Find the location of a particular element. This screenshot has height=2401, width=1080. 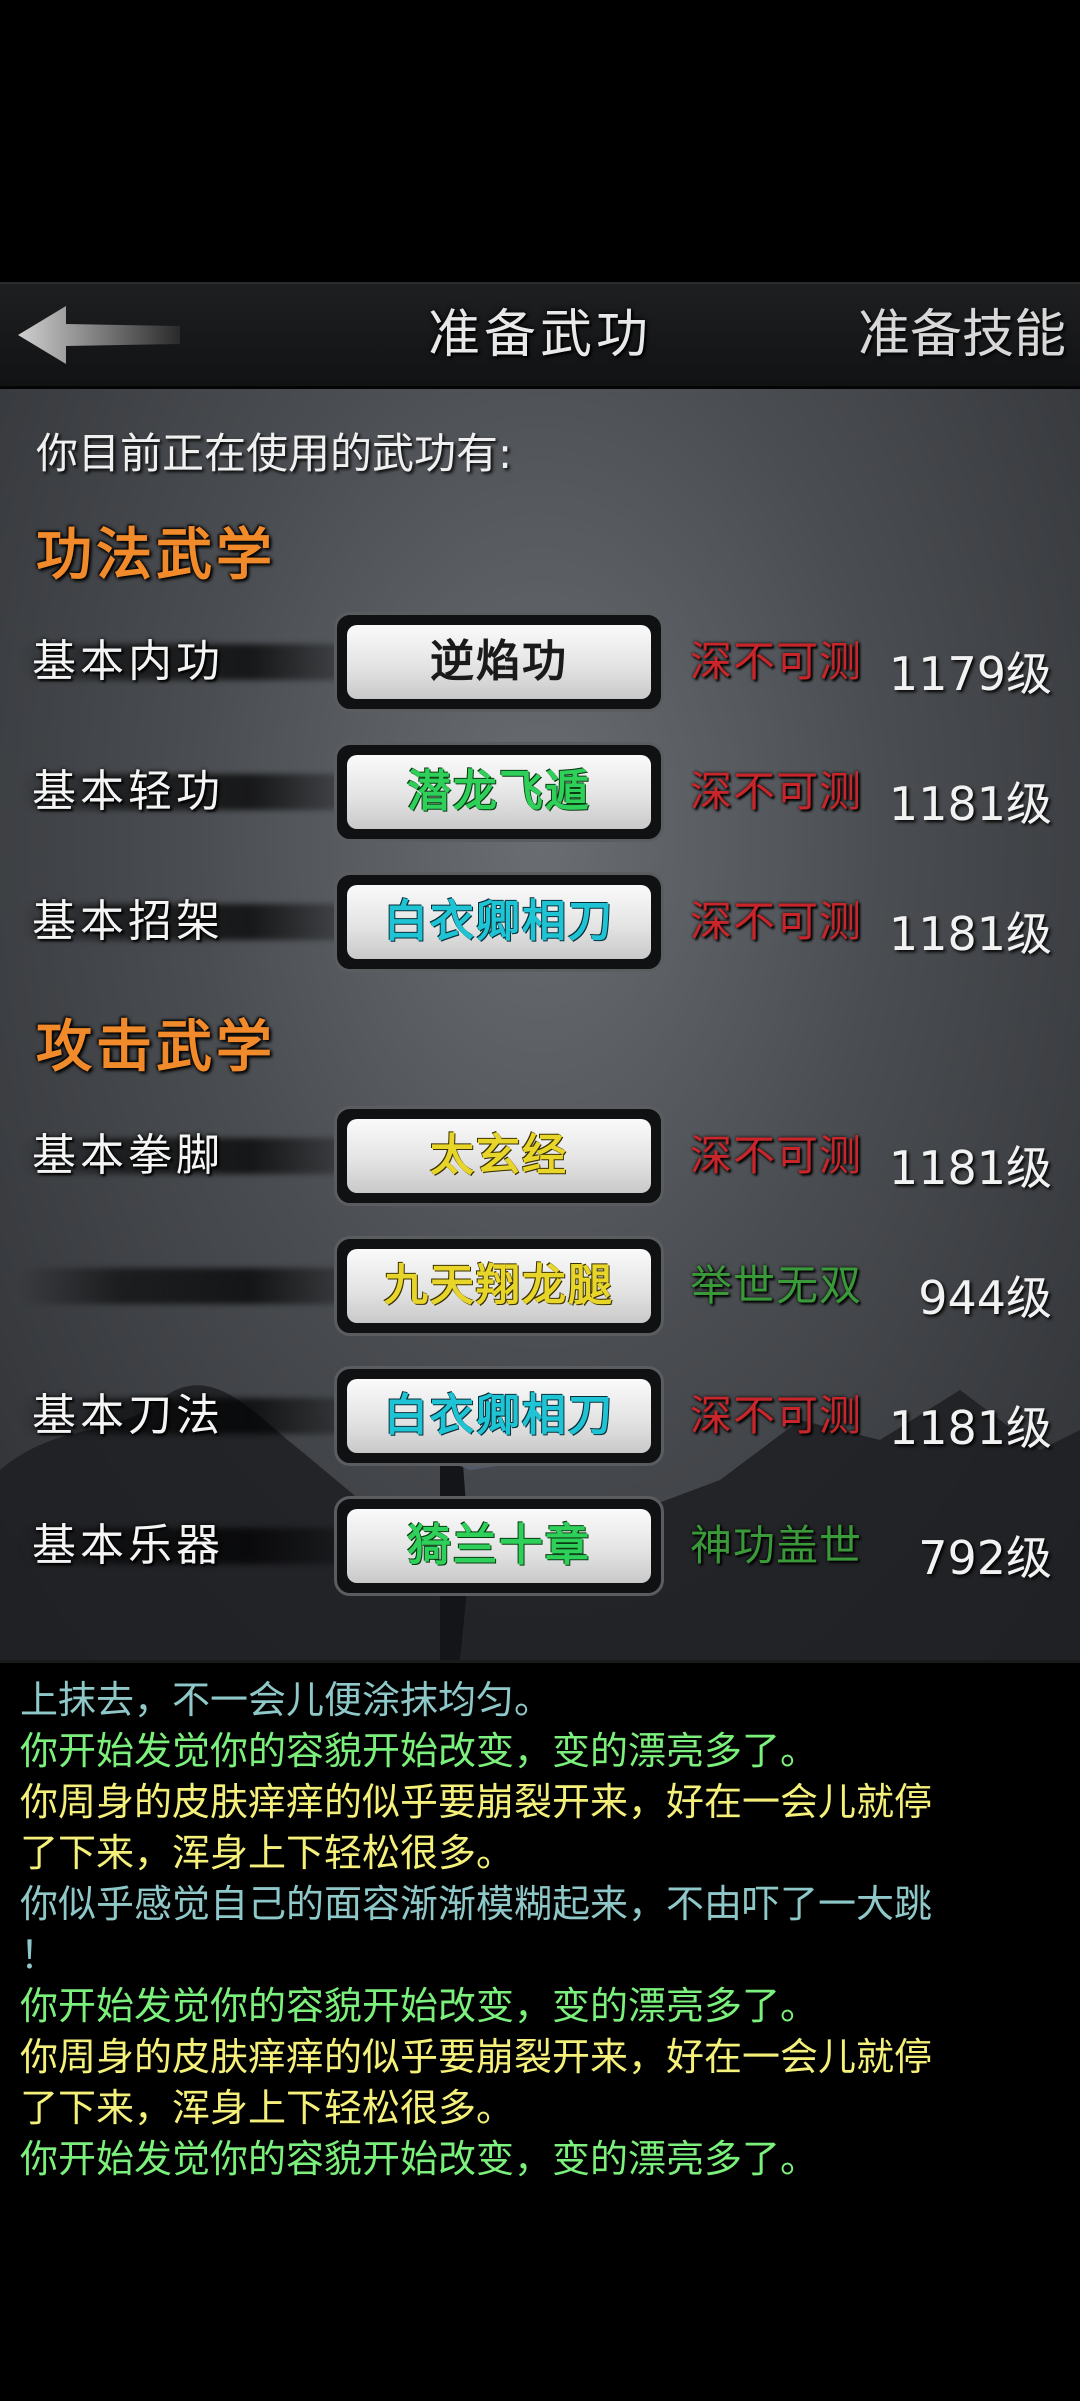

skill-row: 基本刀法 白衣卿相刀 深不可测 1181级 is located at coordinates (540, 1416).